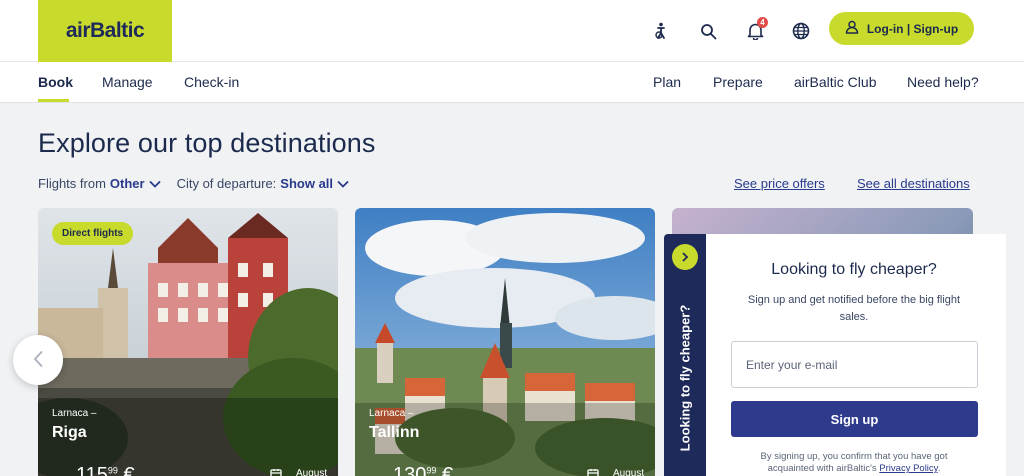 Image resolution: width=1024 pixels, height=476 pixels. I want to click on chevron-right-icon, so click(685, 257).